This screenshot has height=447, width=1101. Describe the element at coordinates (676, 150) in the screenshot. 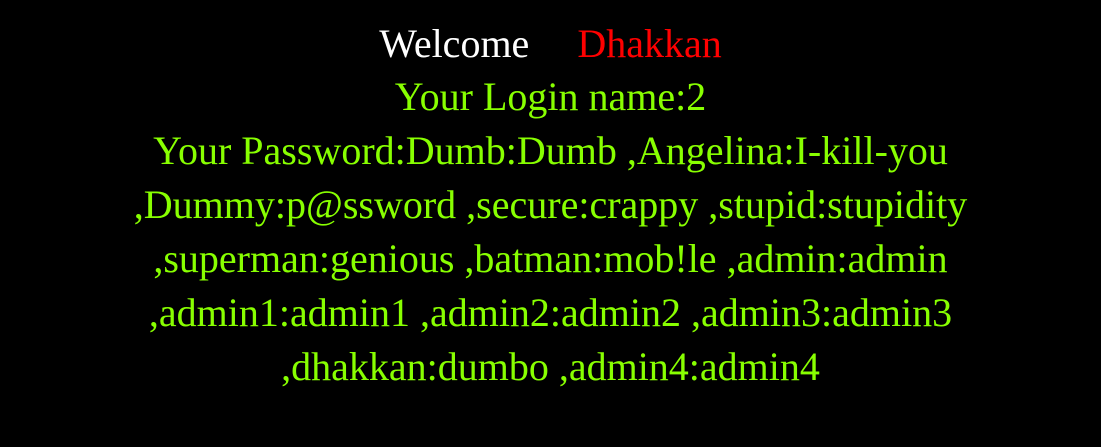

I see `password-value-1: Dumb:Dumb ,Angelina:I-kill-you` at that location.